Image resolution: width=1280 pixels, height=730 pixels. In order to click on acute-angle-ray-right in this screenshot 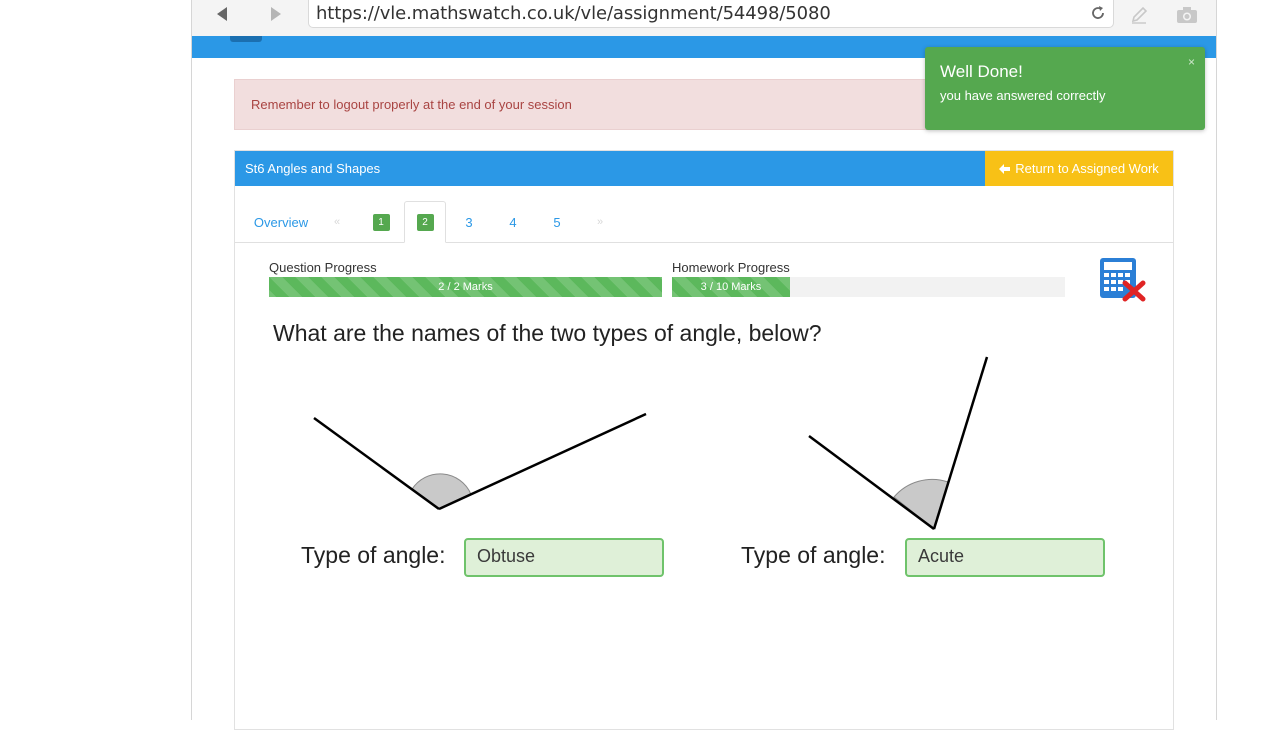, I will do `click(960, 443)`.